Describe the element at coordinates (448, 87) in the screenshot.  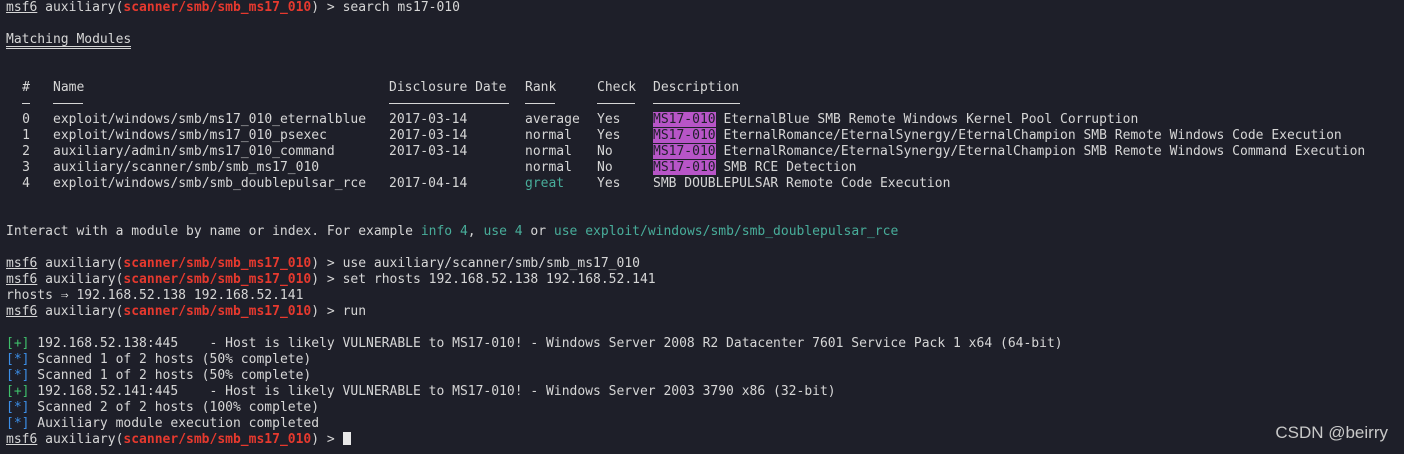
I see `col-header-date: Disclosure Date` at that location.